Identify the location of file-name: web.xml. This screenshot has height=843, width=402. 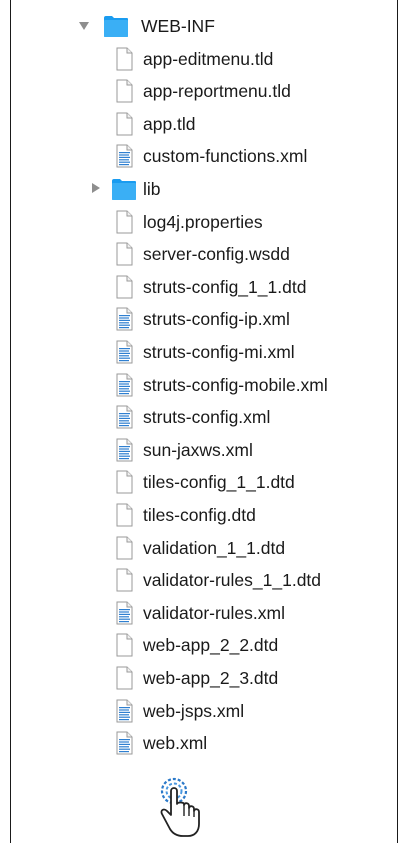
(175, 743).